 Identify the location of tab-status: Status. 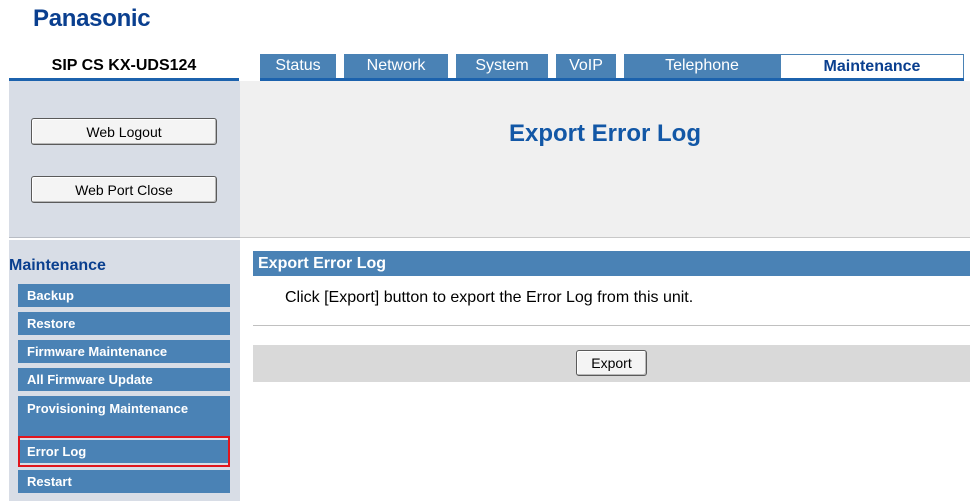
(298, 66).